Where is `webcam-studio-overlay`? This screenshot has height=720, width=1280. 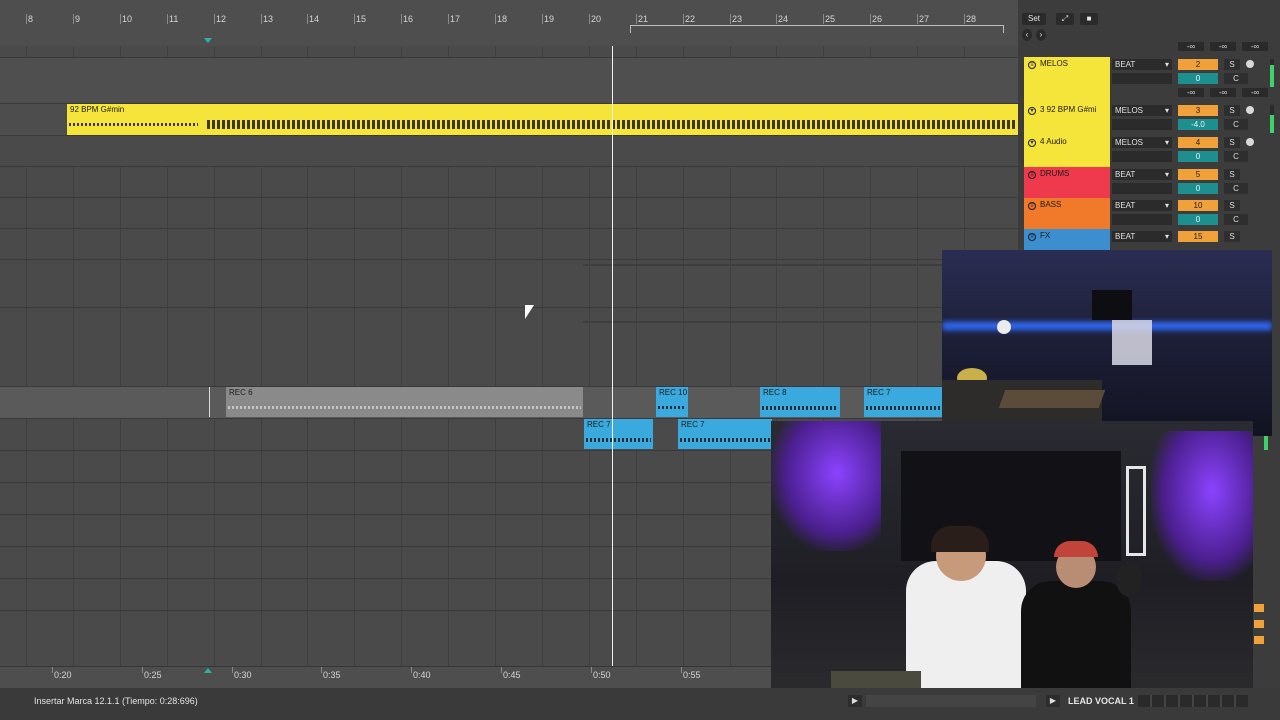 webcam-studio-overlay is located at coordinates (1012, 556).